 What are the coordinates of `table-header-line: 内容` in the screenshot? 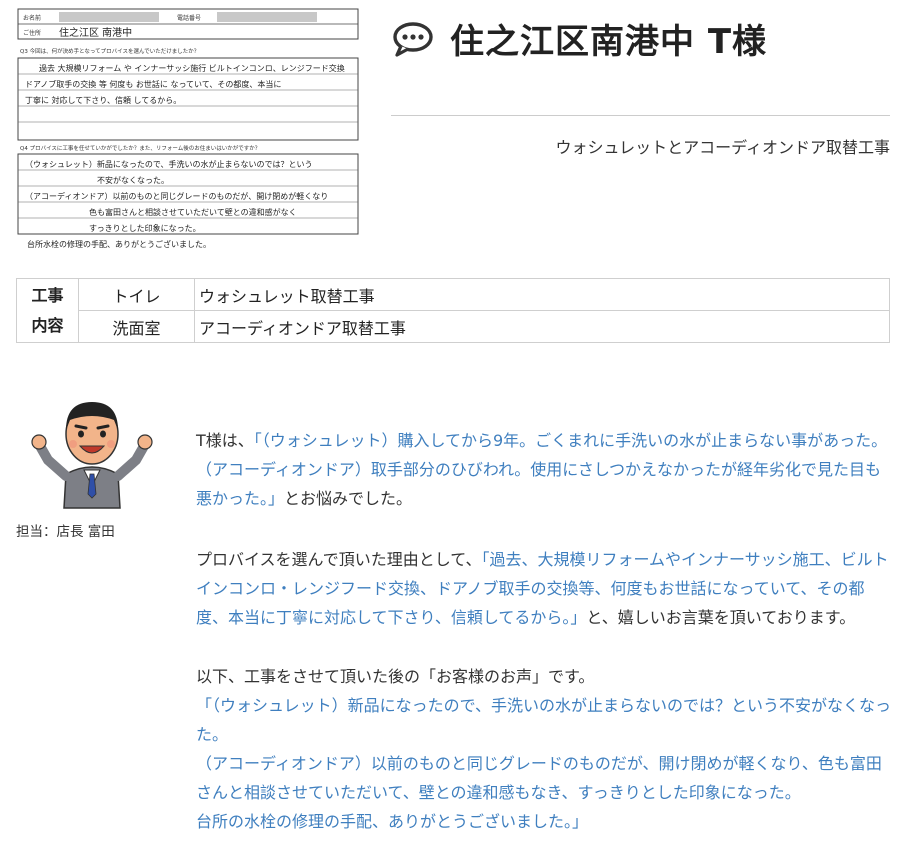 It's located at (47, 325).